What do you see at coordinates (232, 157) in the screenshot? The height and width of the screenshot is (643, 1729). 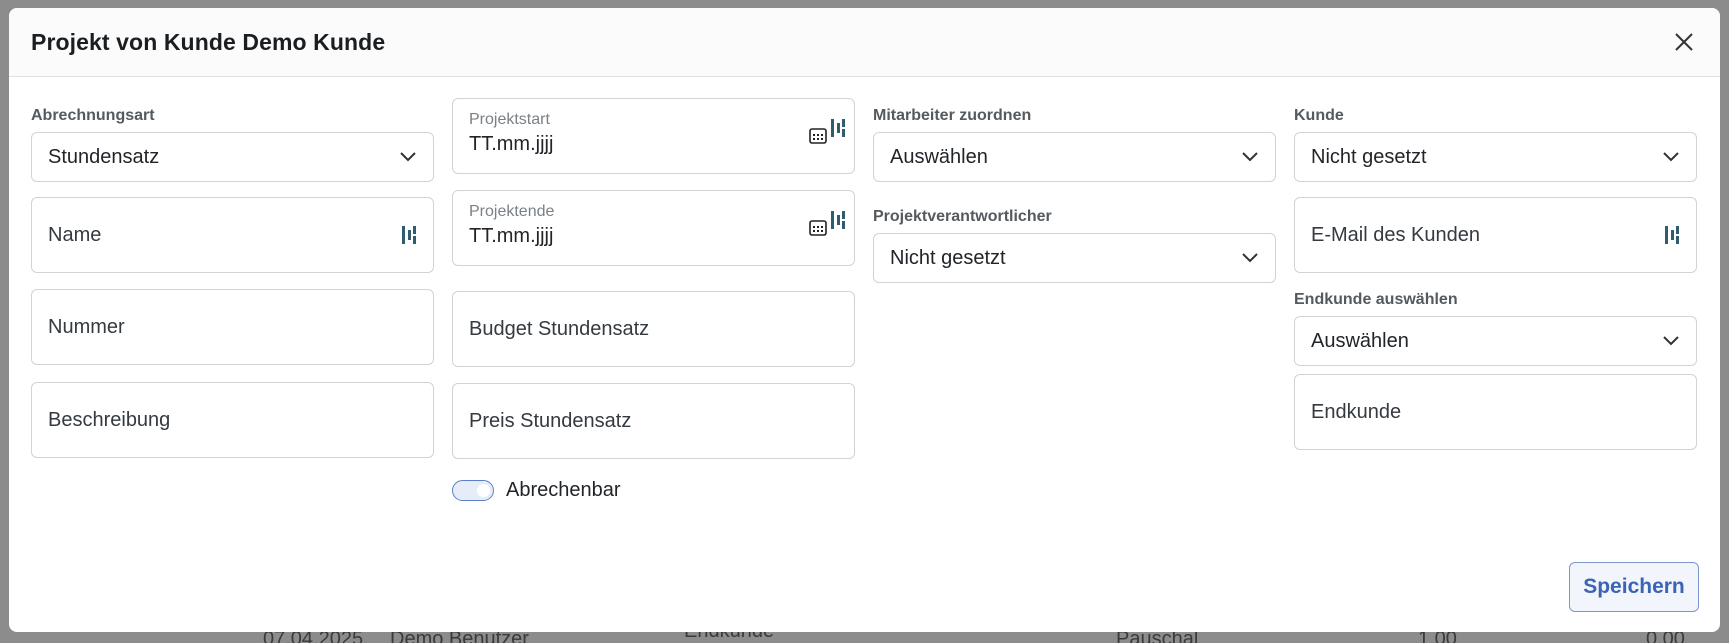 I see `abrechnungsart-select: Stundensatz` at bounding box center [232, 157].